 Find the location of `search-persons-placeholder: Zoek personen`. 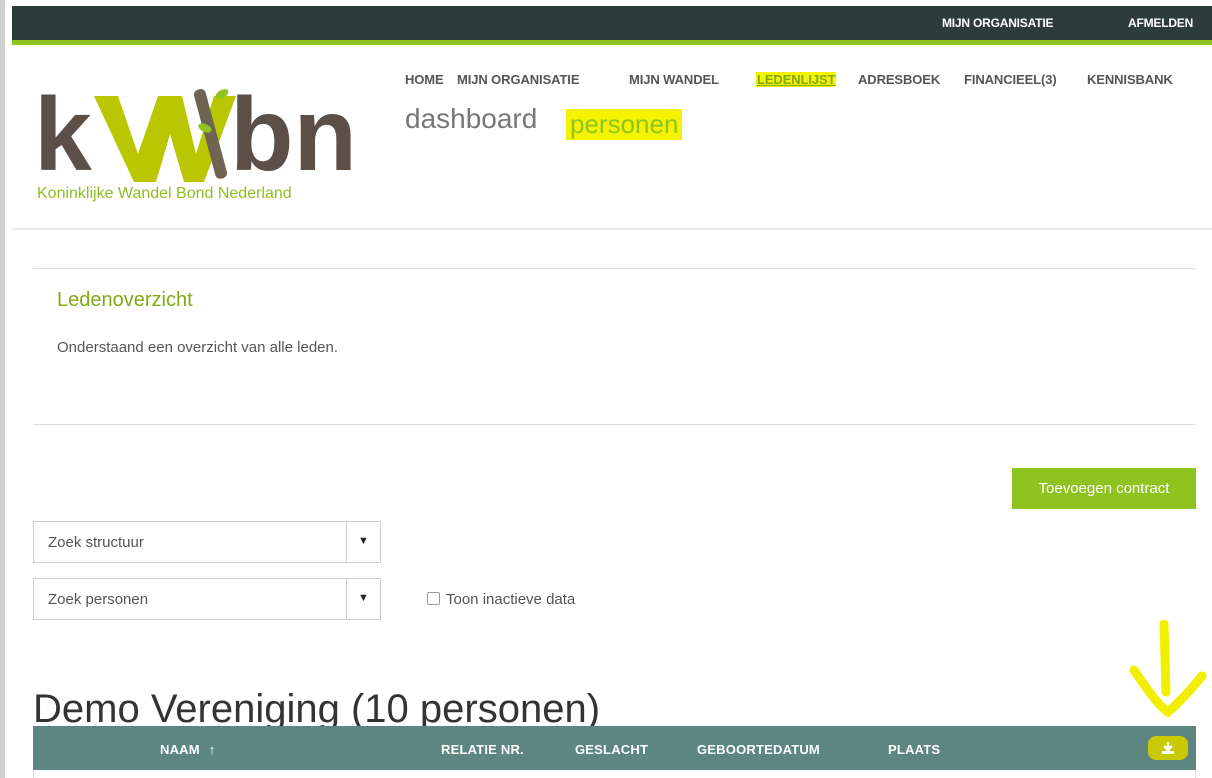

search-persons-placeholder: Zoek personen is located at coordinates (98, 599).